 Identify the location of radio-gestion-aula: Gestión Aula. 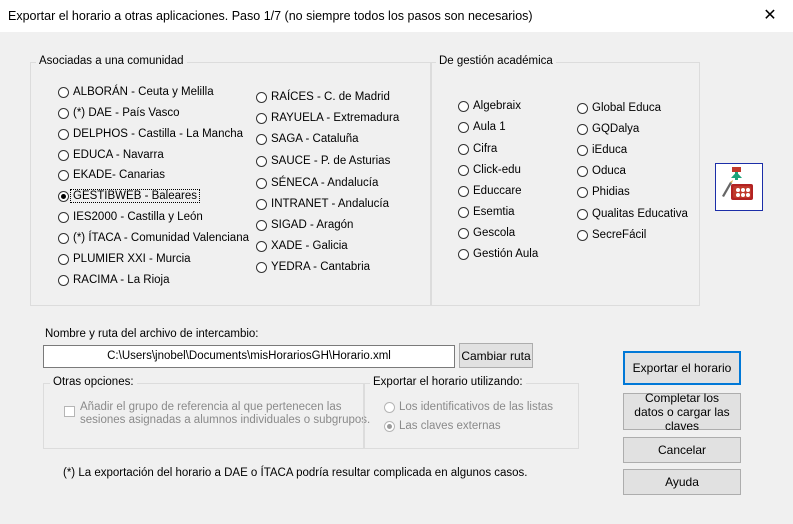
(498, 254).